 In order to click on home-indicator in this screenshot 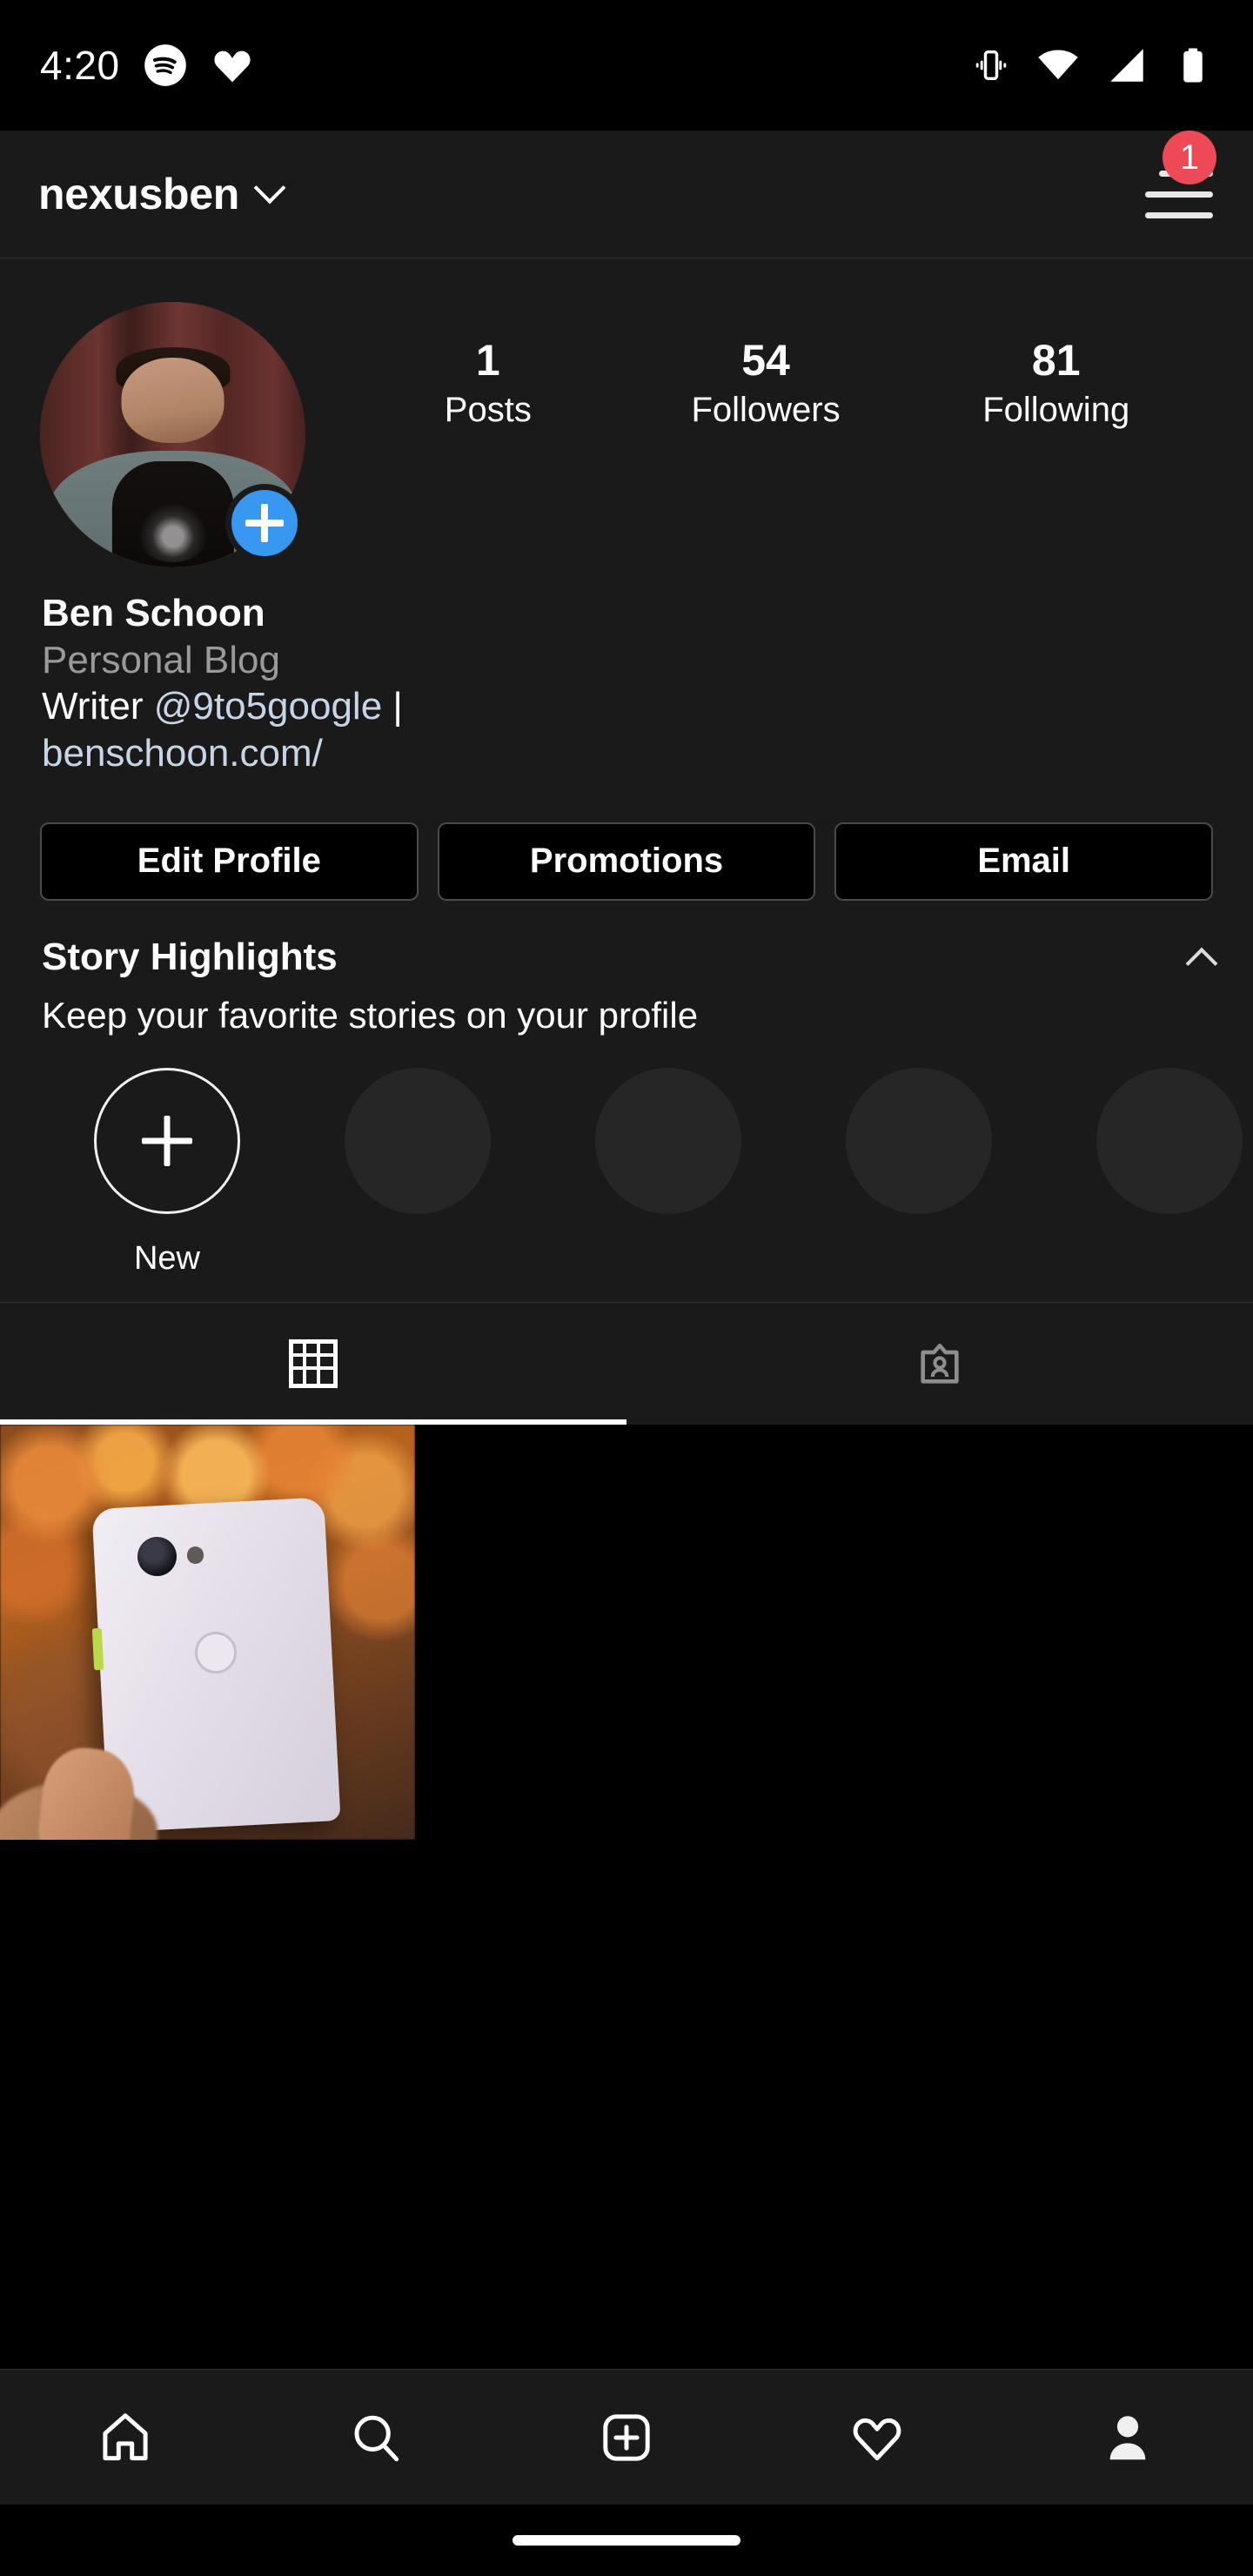, I will do `click(626, 2541)`.